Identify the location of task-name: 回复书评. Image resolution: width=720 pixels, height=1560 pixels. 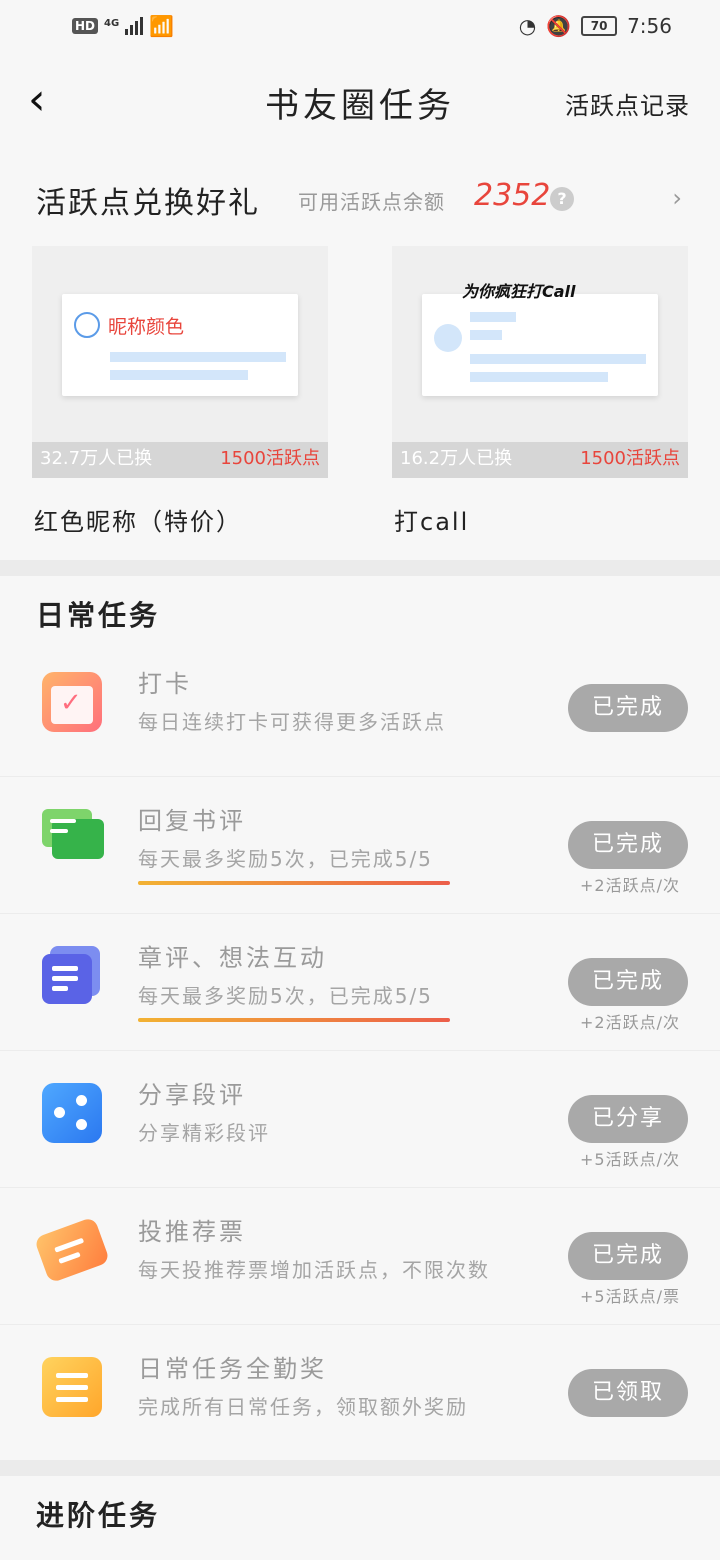
(192, 821).